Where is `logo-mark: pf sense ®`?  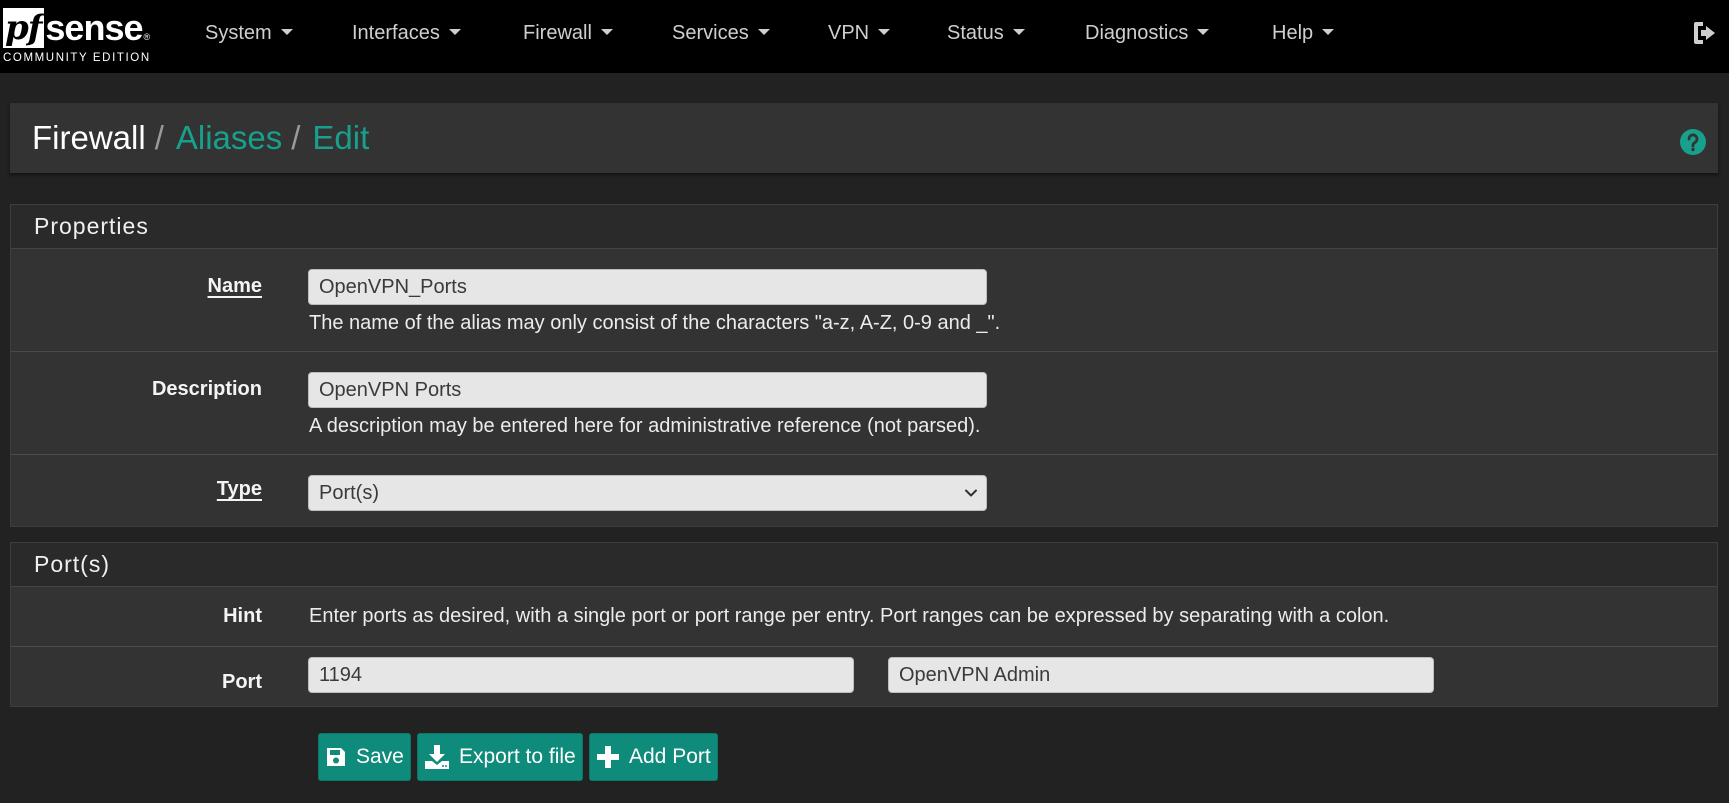
logo-mark: pf sense ® is located at coordinates (76, 28).